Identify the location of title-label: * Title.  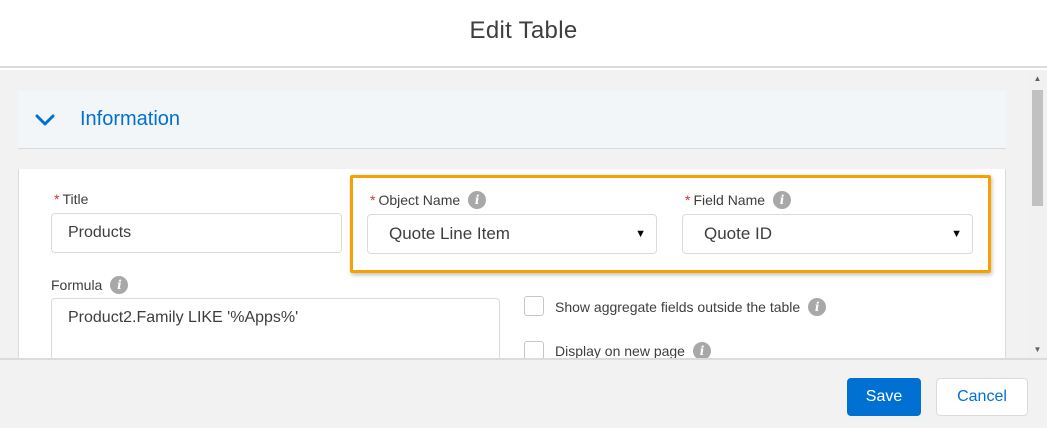
(71, 199).